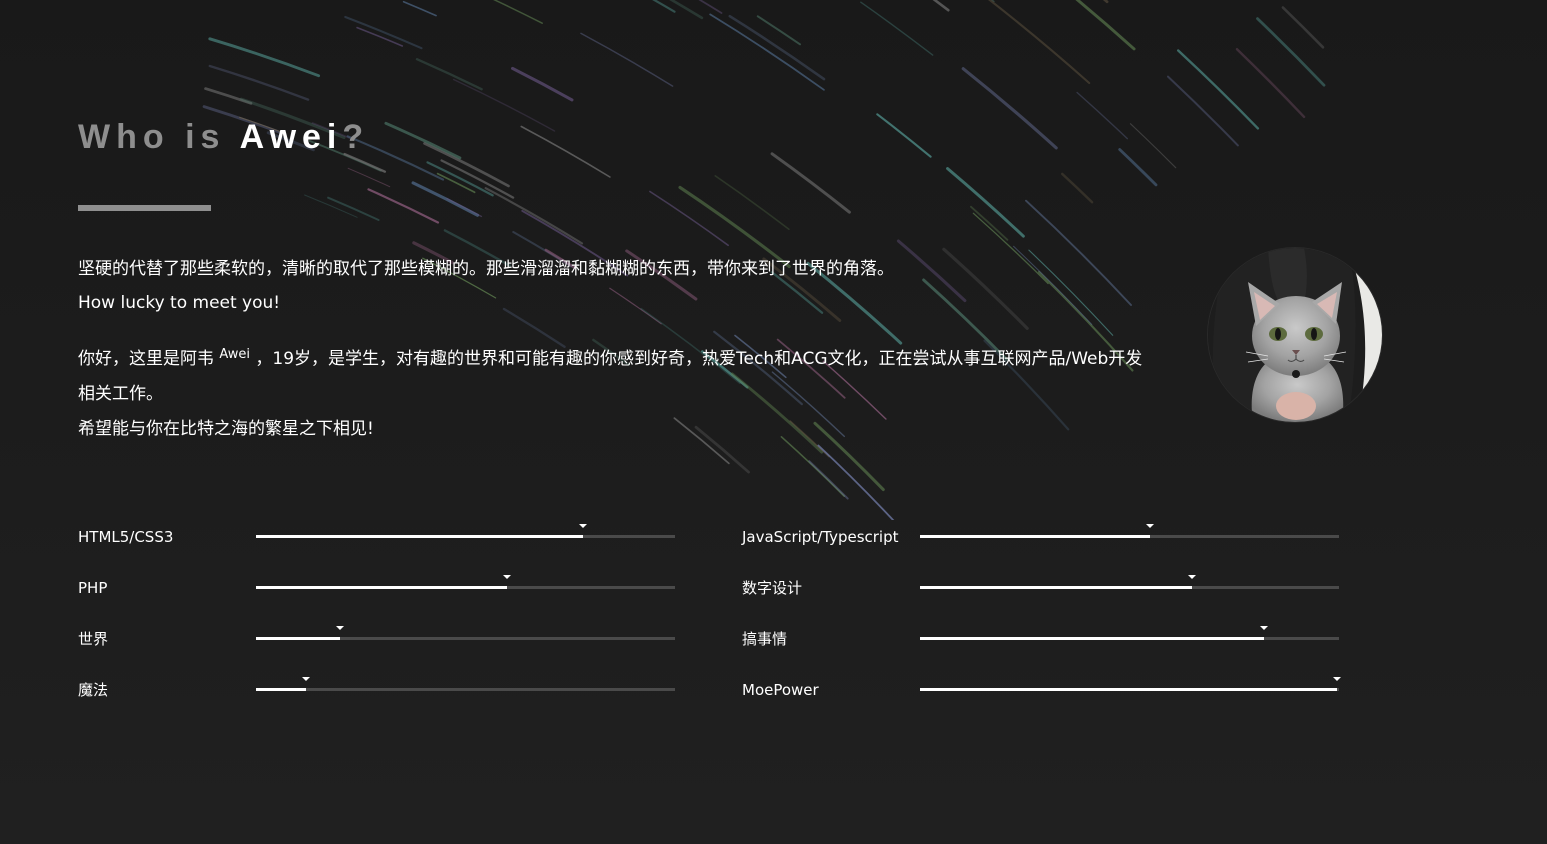  Describe the element at coordinates (780, 690) in the screenshot. I see `skill-label: MoePower` at that location.